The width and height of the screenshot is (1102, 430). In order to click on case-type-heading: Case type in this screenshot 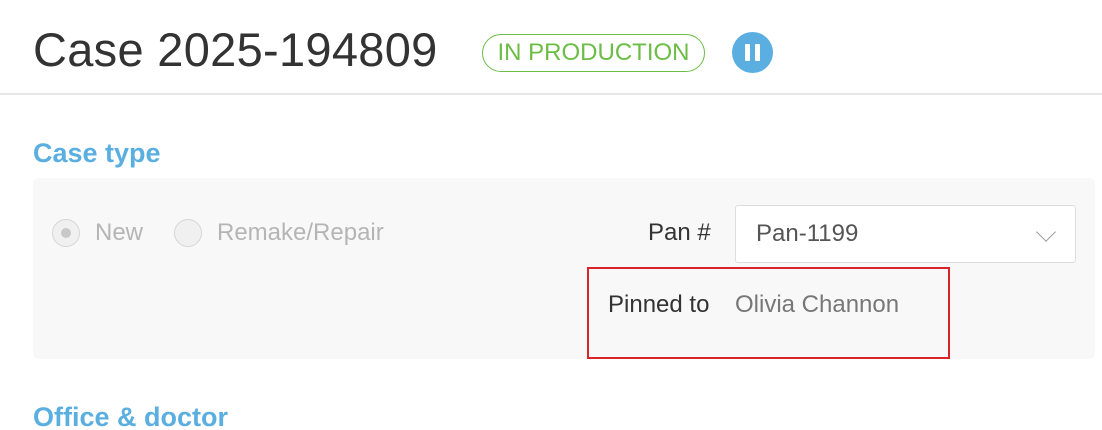, I will do `click(97, 153)`.